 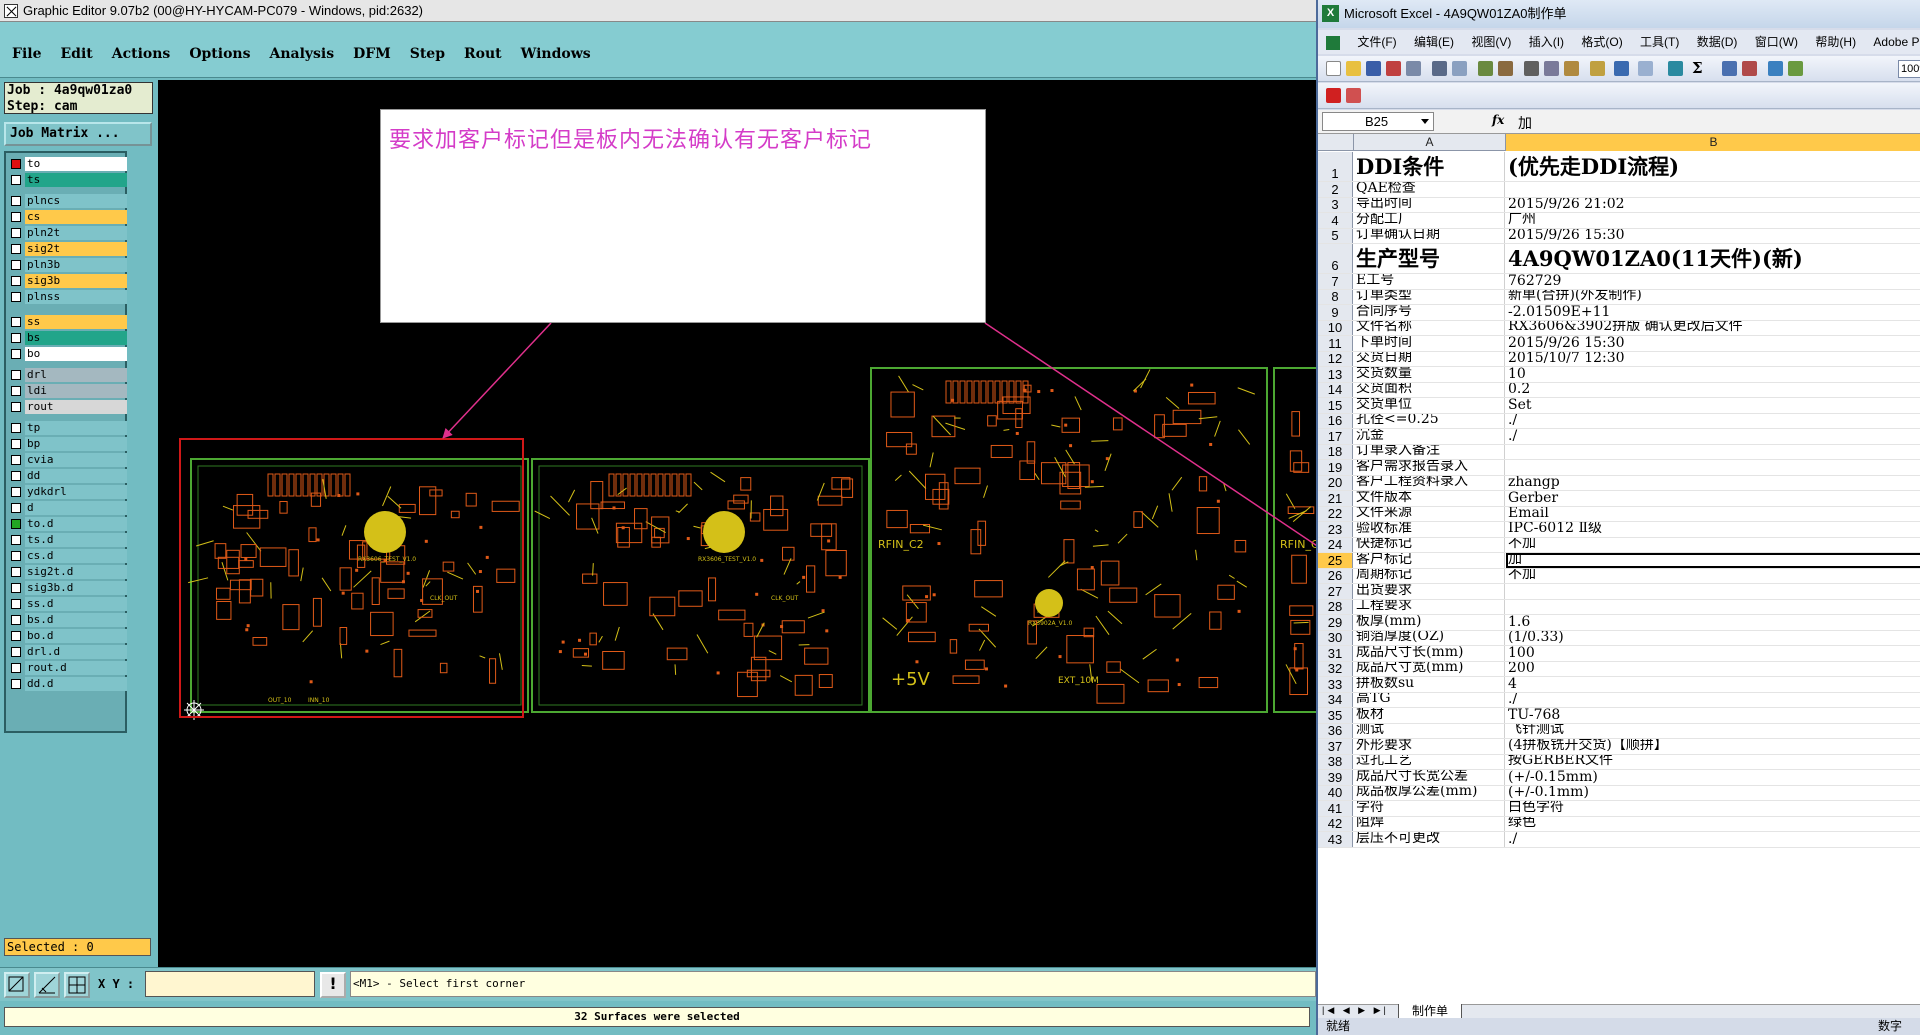 What do you see at coordinates (67, 475) in the screenshot?
I see `layer-row-dd: dd` at bounding box center [67, 475].